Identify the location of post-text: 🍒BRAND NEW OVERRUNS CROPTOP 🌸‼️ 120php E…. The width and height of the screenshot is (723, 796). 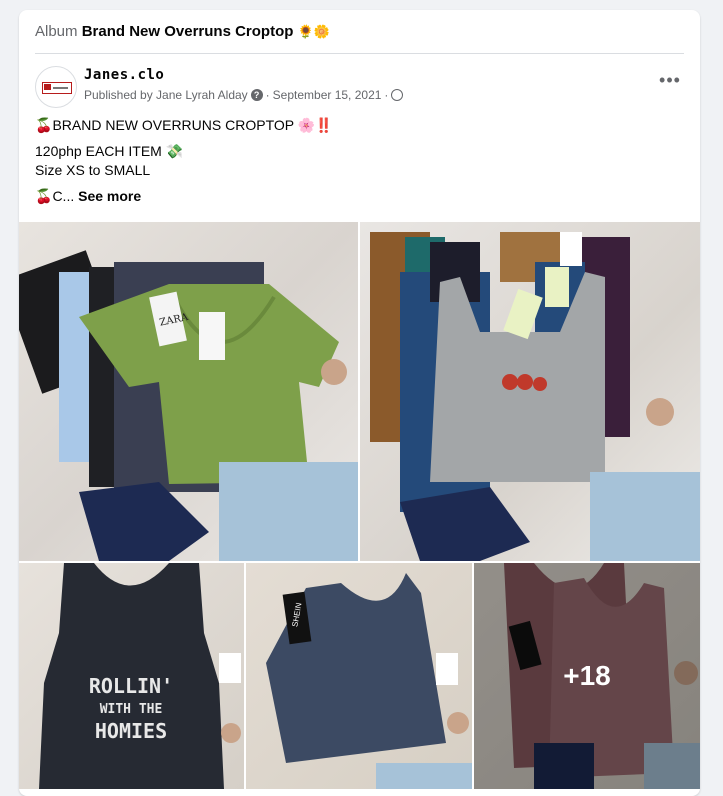
(355, 161).